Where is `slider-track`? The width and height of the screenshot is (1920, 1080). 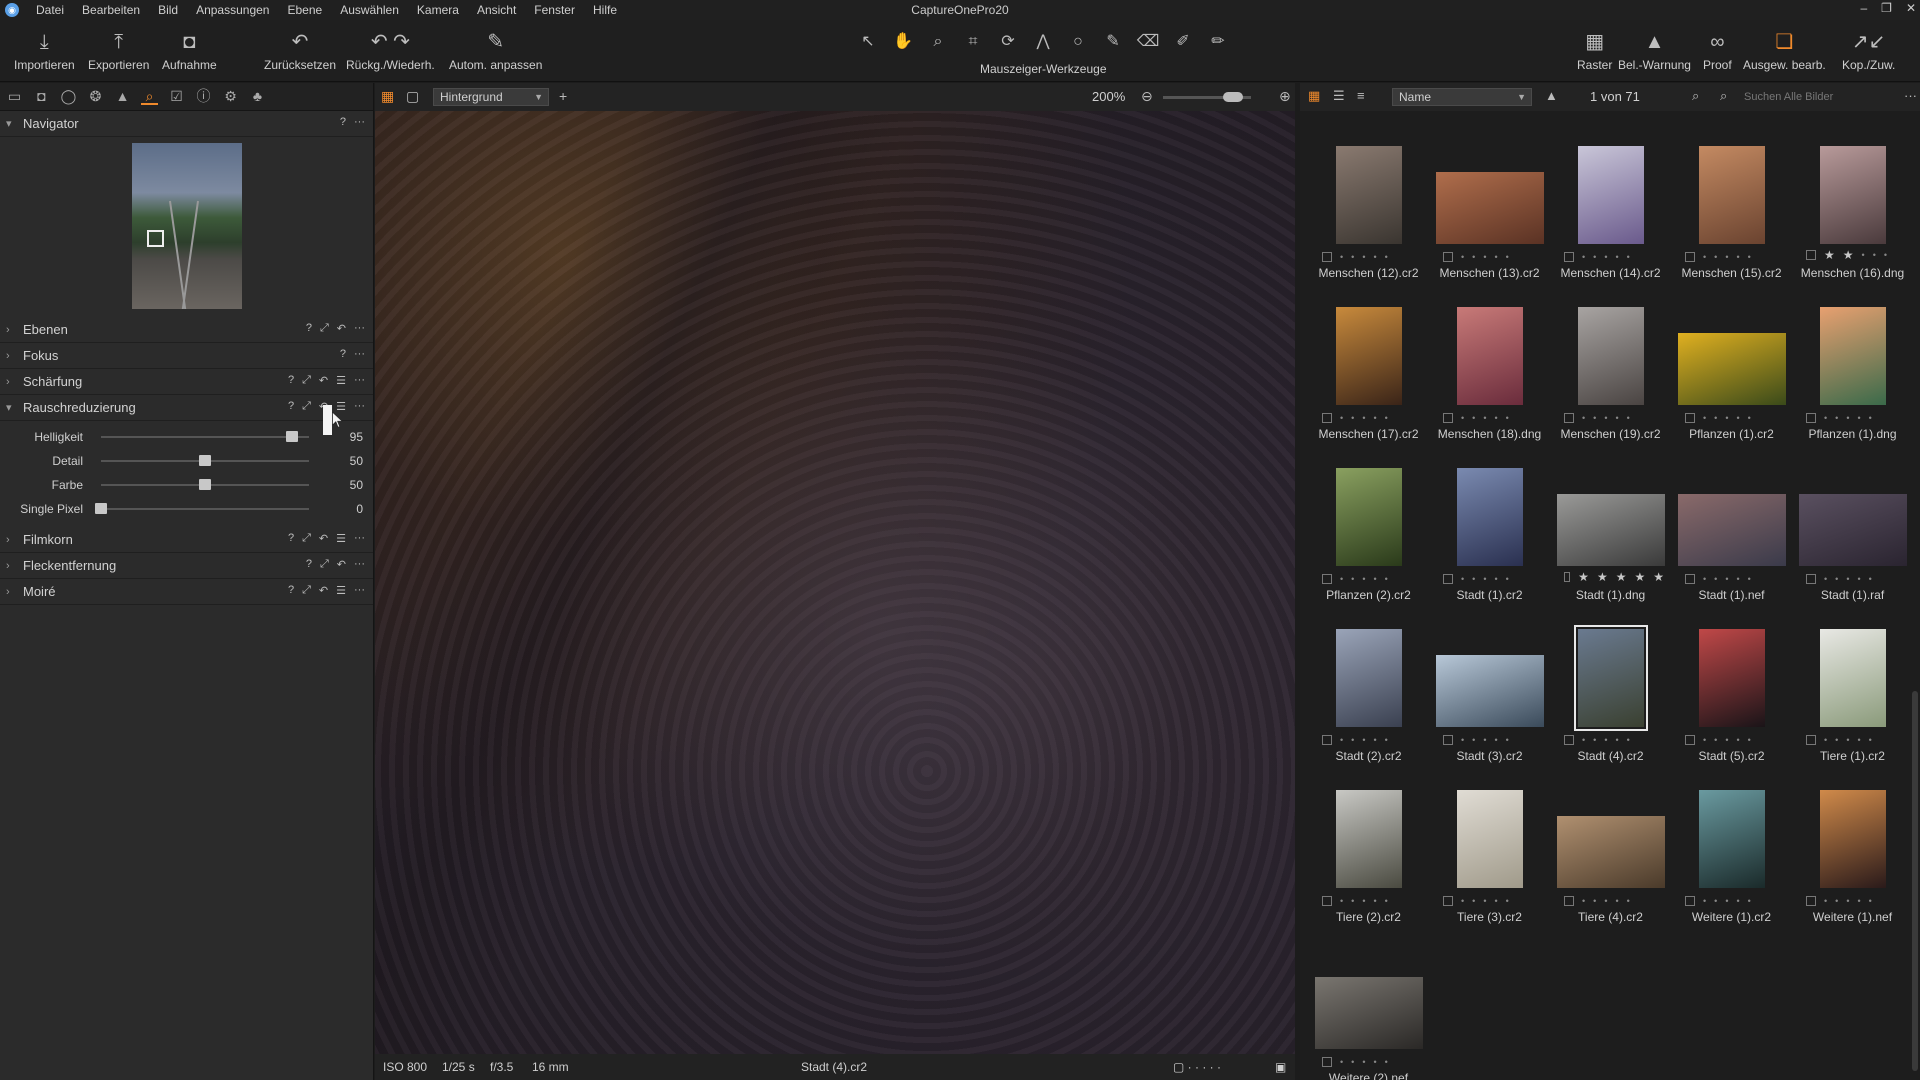
slider-track is located at coordinates (205, 484).